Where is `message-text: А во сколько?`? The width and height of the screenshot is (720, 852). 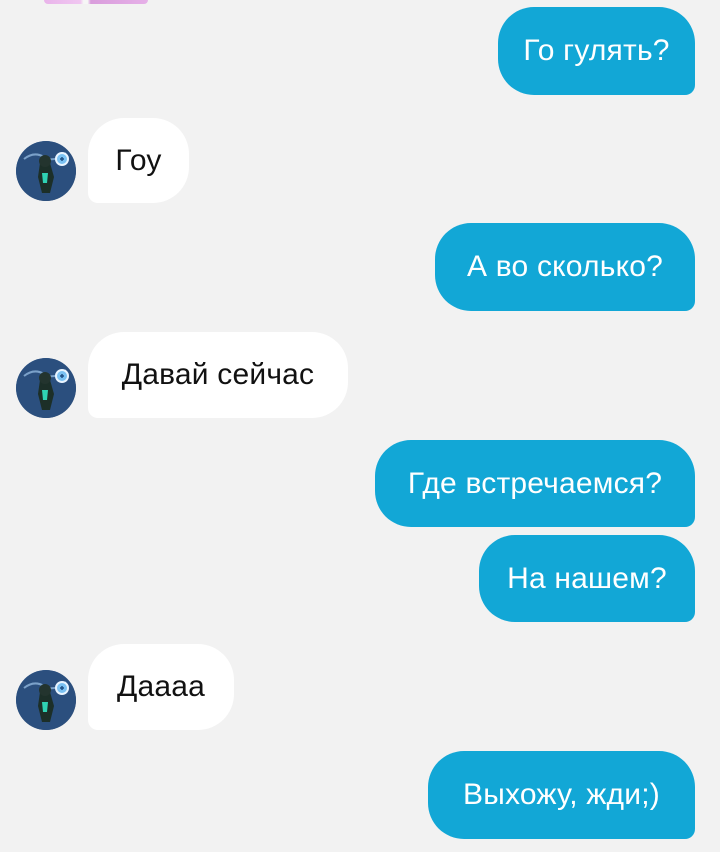 message-text: А во сколько? is located at coordinates (565, 266).